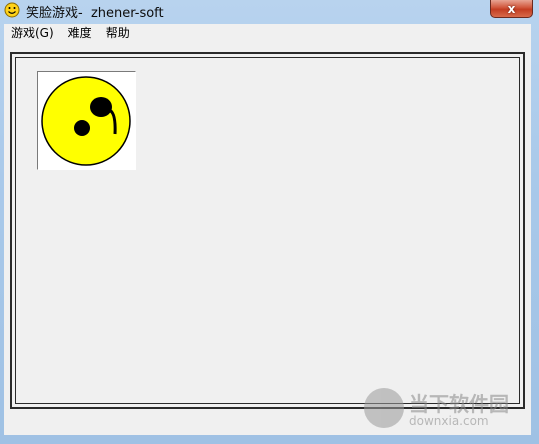 This screenshot has height=444, width=539. What do you see at coordinates (32, 33) in the screenshot?
I see `menu-game: 游戏(G)` at bounding box center [32, 33].